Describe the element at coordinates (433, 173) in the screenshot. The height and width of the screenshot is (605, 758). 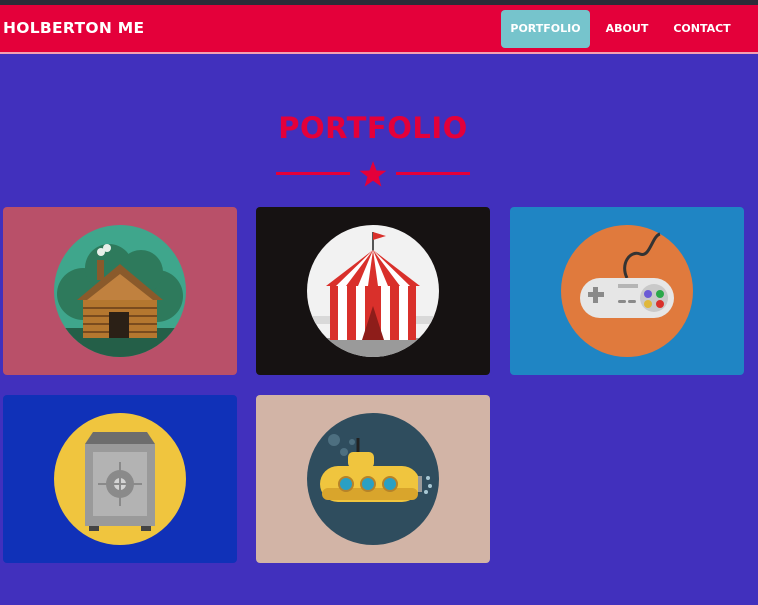
I see `divider-line-right` at that location.